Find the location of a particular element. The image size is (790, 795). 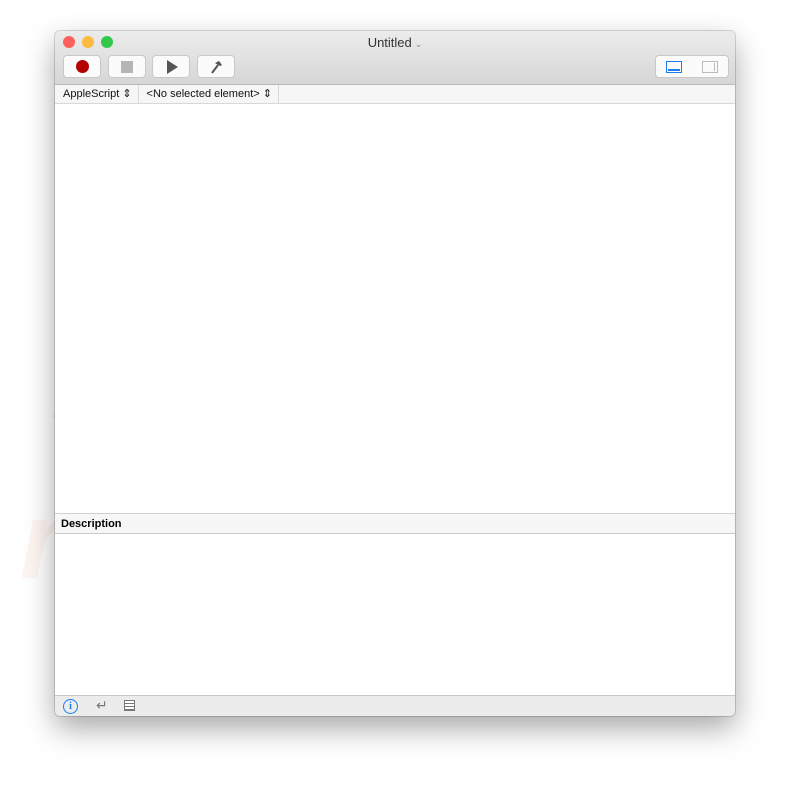

language-selector: AppleScript ⇕ is located at coordinates (97, 94).